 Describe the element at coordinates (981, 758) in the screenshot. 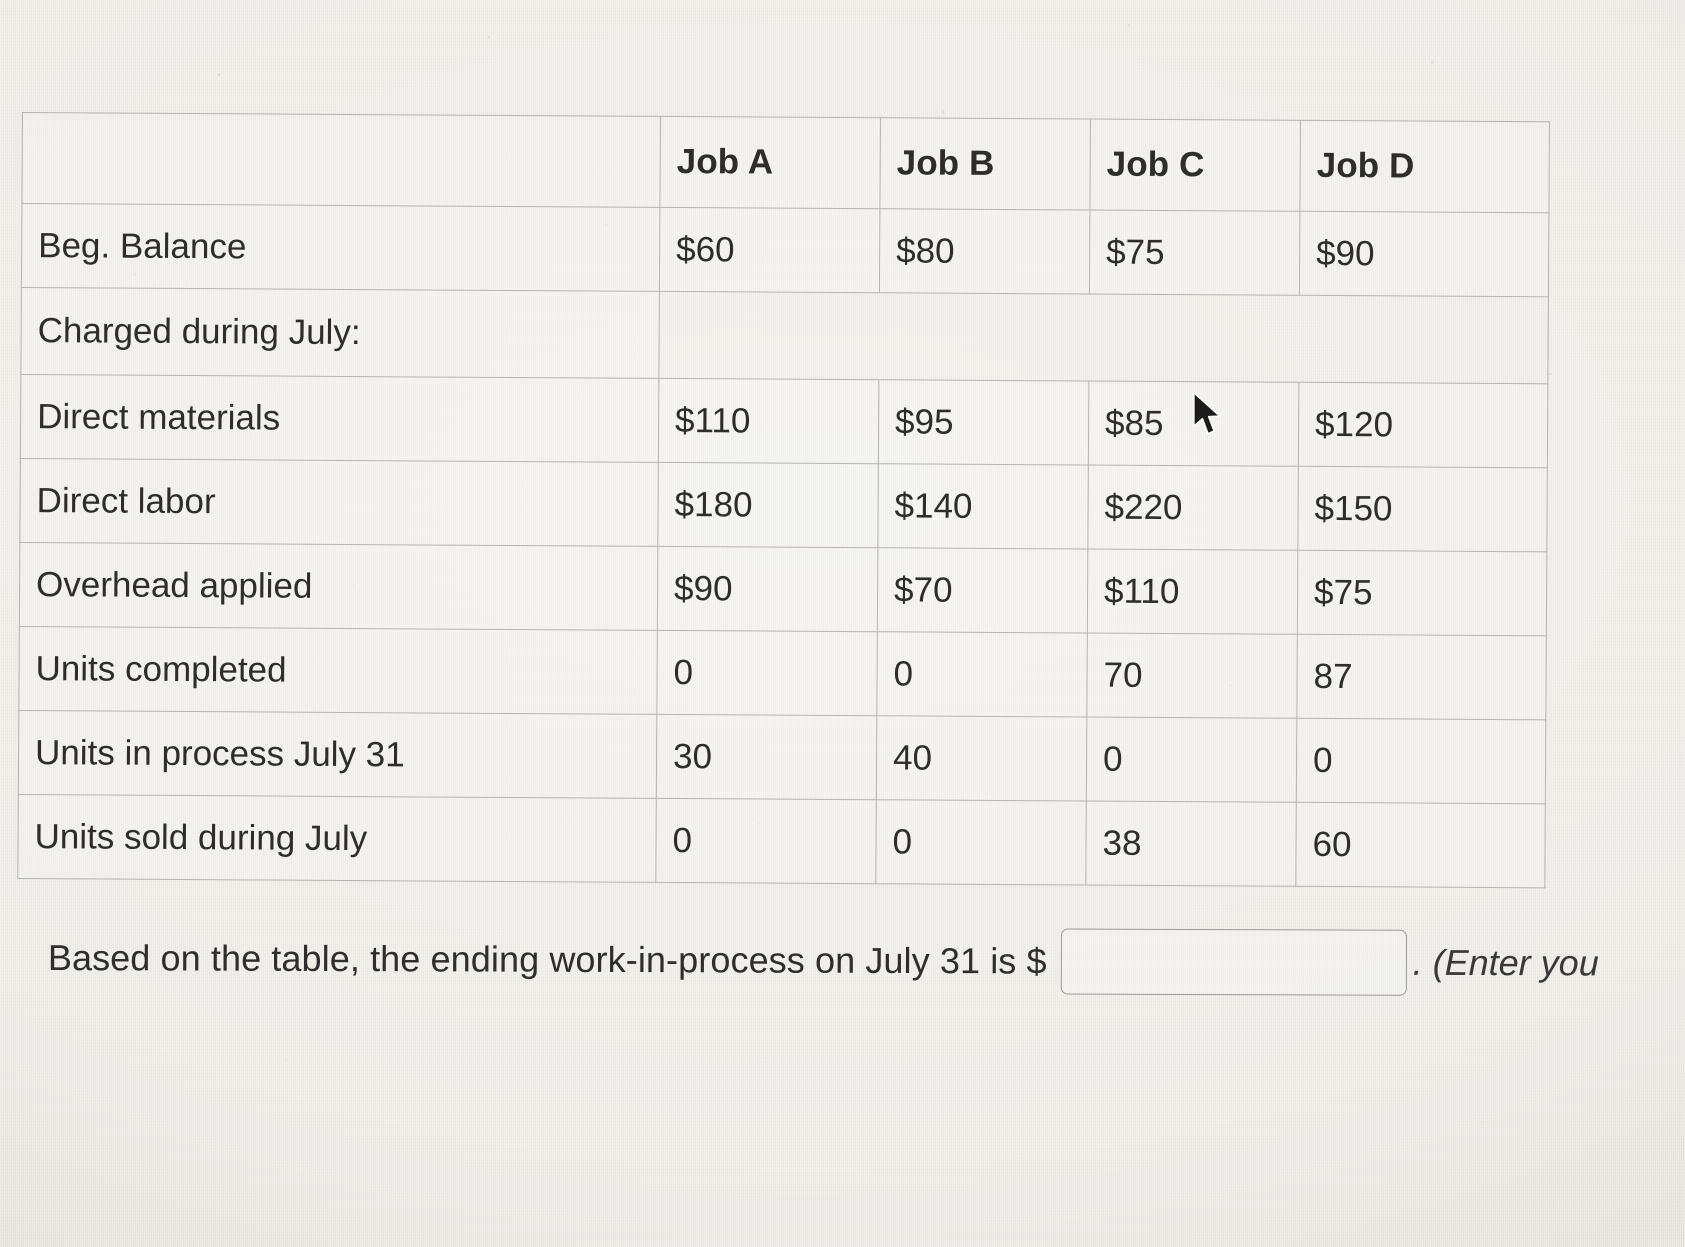

I see `cell-units-in-process-job-b: 40` at that location.